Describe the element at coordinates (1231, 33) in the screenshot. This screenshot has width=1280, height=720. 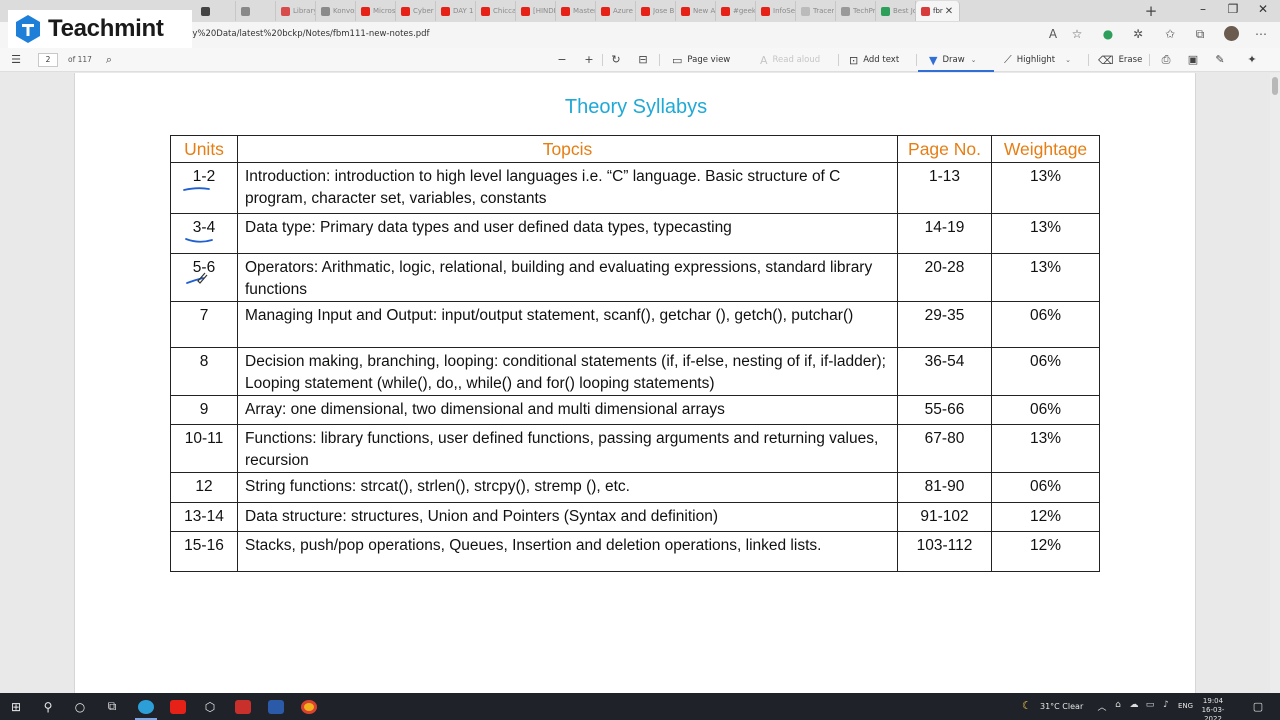
I see `profile-avatar` at that location.